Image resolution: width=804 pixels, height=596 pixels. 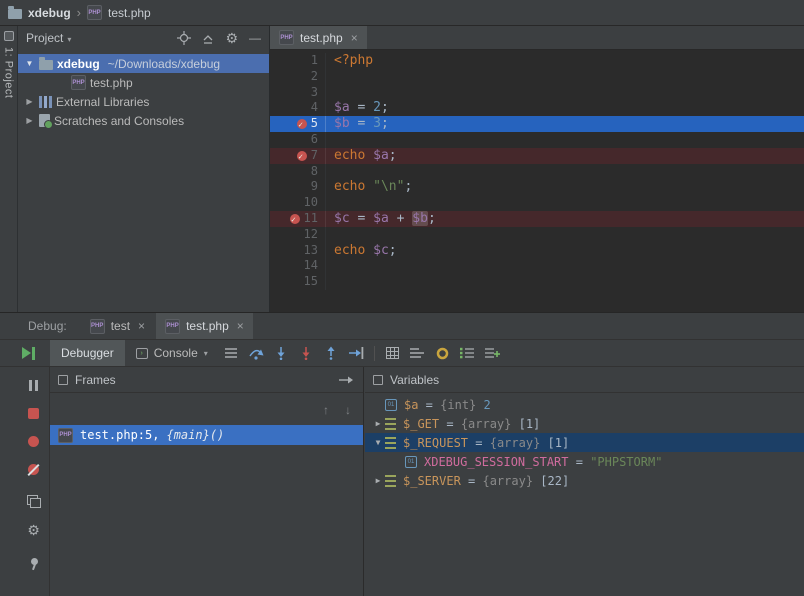 What do you see at coordinates (537, 92) in the screenshot?
I see `editor-line: 3` at bounding box center [537, 92].